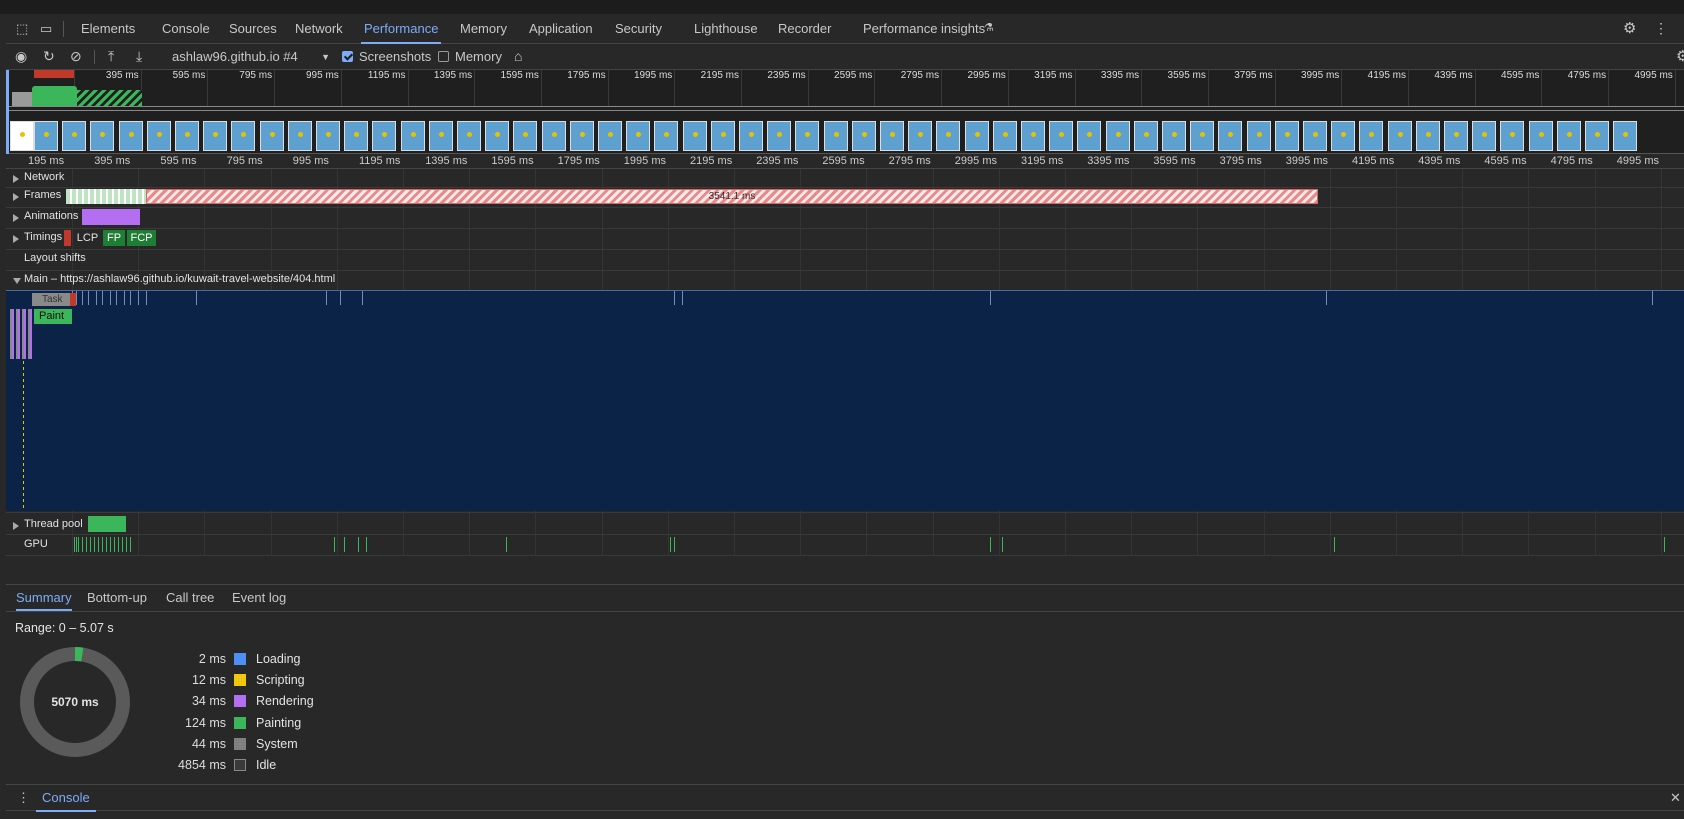 The width and height of the screenshot is (1684, 819). What do you see at coordinates (53, 316) in the screenshot?
I see `paint-block: Paint` at bounding box center [53, 316].